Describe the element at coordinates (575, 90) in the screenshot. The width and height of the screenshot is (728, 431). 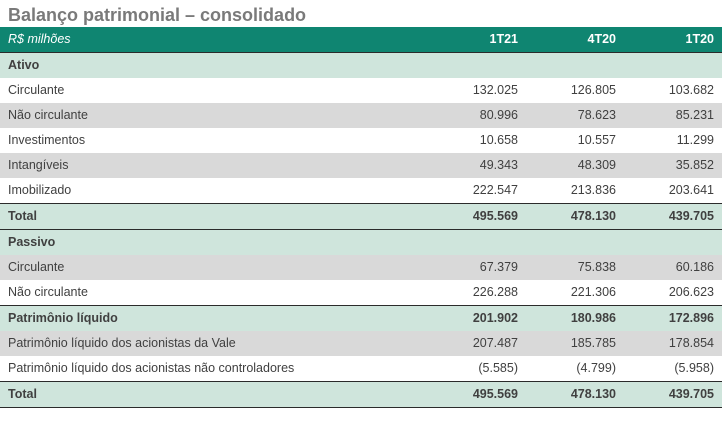
I see `cell-4t20: 126.805` at that location.